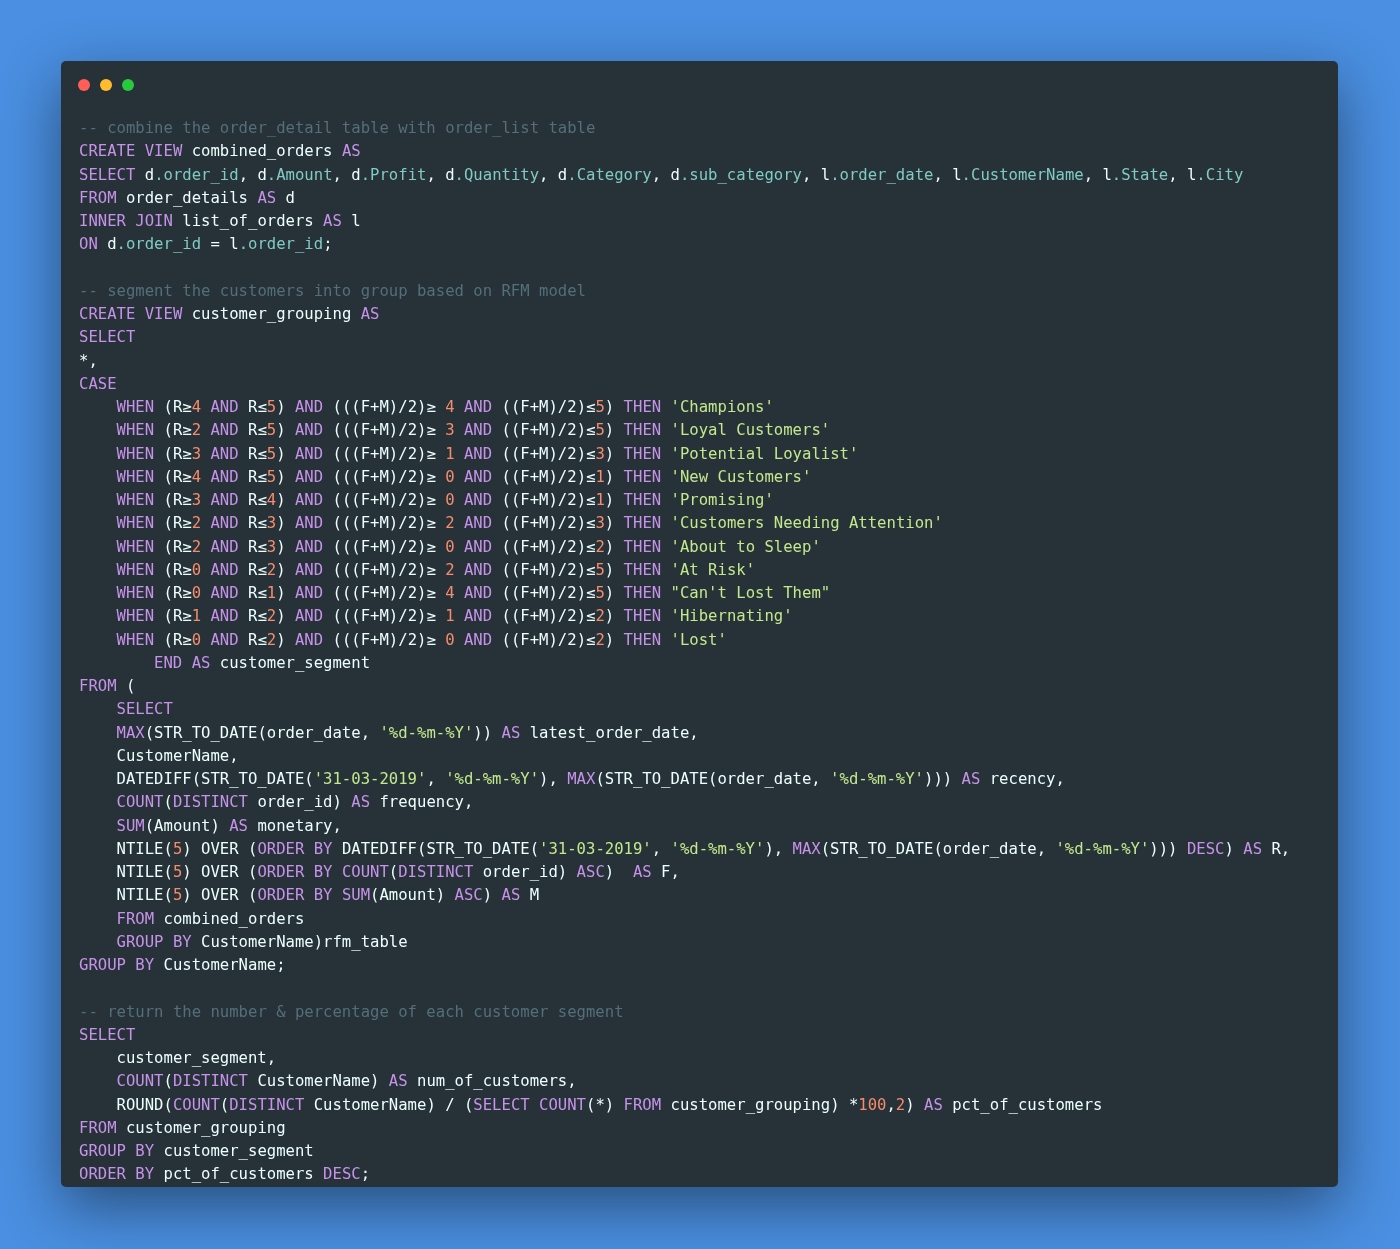 Image resolution: width=1400 pixels, height=1249 pixels. What do you see at coordinates (346, 1082) in the screenshot?
I see `code-line: COUNT(DISTINCT CustomerName) AS num_of_customers,` at bounding box center [346, 1082].